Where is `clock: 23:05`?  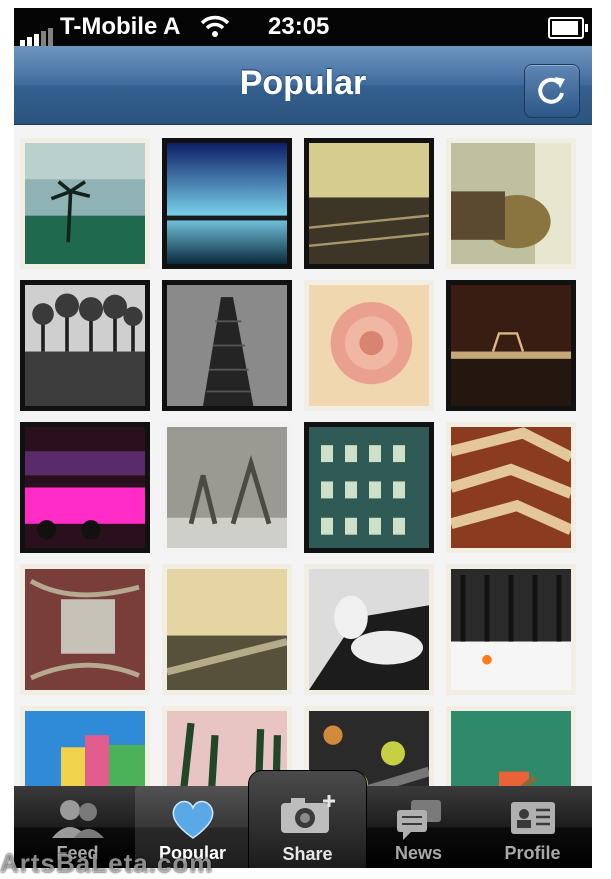
clock: 23:05 is located at coordinates (299, 26).